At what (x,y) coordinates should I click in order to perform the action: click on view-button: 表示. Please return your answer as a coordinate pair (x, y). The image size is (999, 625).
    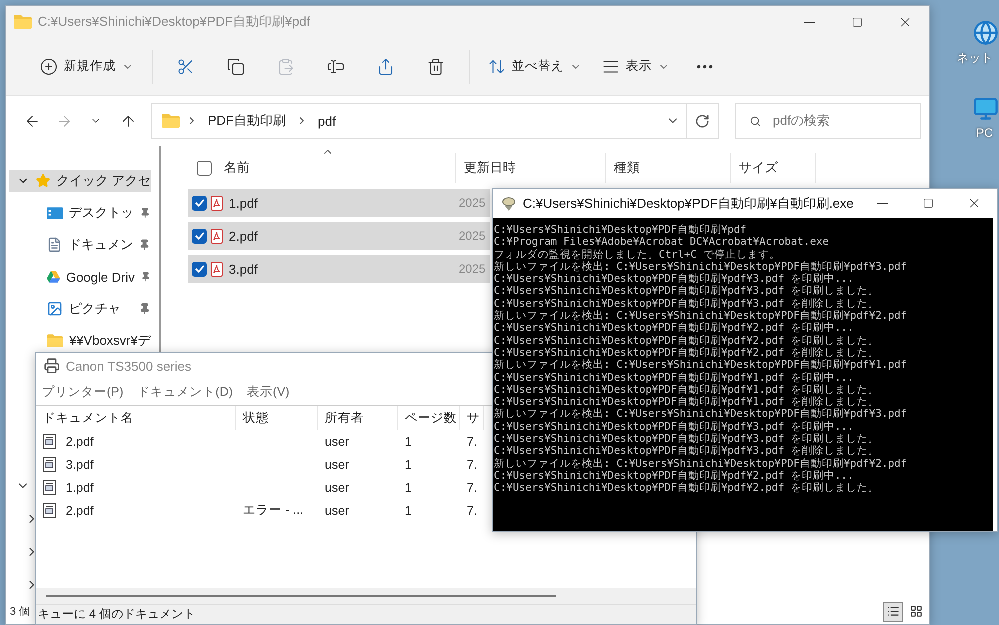
    Looking at the image, I should click on (636, 67).